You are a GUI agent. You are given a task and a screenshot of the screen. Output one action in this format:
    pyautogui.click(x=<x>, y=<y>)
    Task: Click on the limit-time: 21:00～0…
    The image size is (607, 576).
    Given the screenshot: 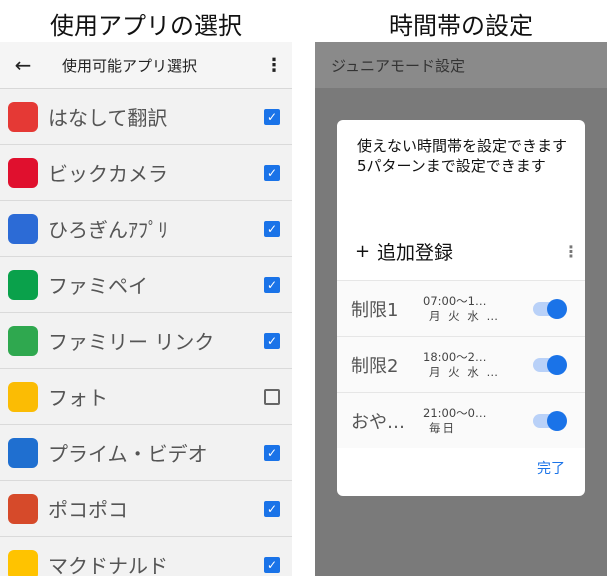 What is the action you would take?
    pyautogui.click(x=455, y=412)
    